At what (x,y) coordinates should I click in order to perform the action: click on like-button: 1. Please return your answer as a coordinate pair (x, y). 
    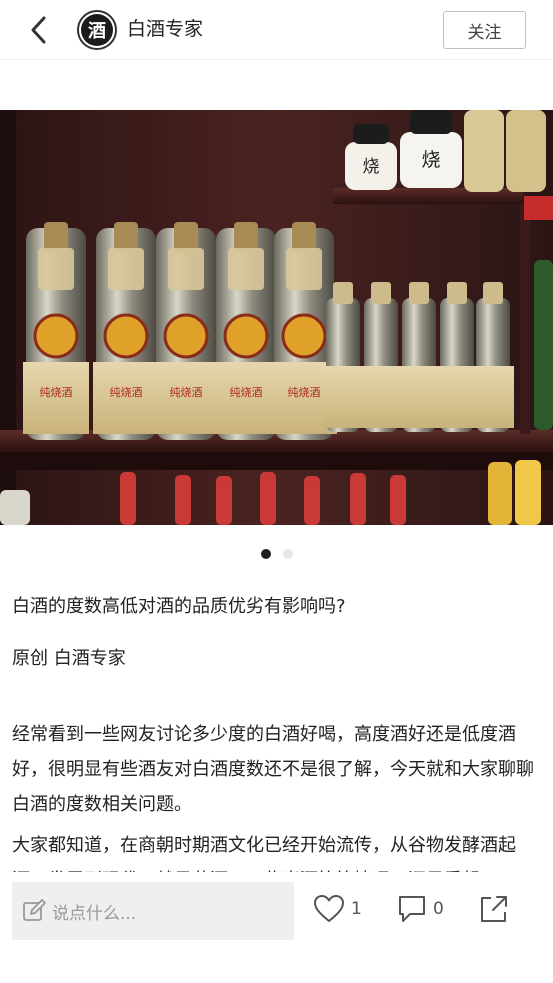
    Looking at the image, I should click on (337, 909).